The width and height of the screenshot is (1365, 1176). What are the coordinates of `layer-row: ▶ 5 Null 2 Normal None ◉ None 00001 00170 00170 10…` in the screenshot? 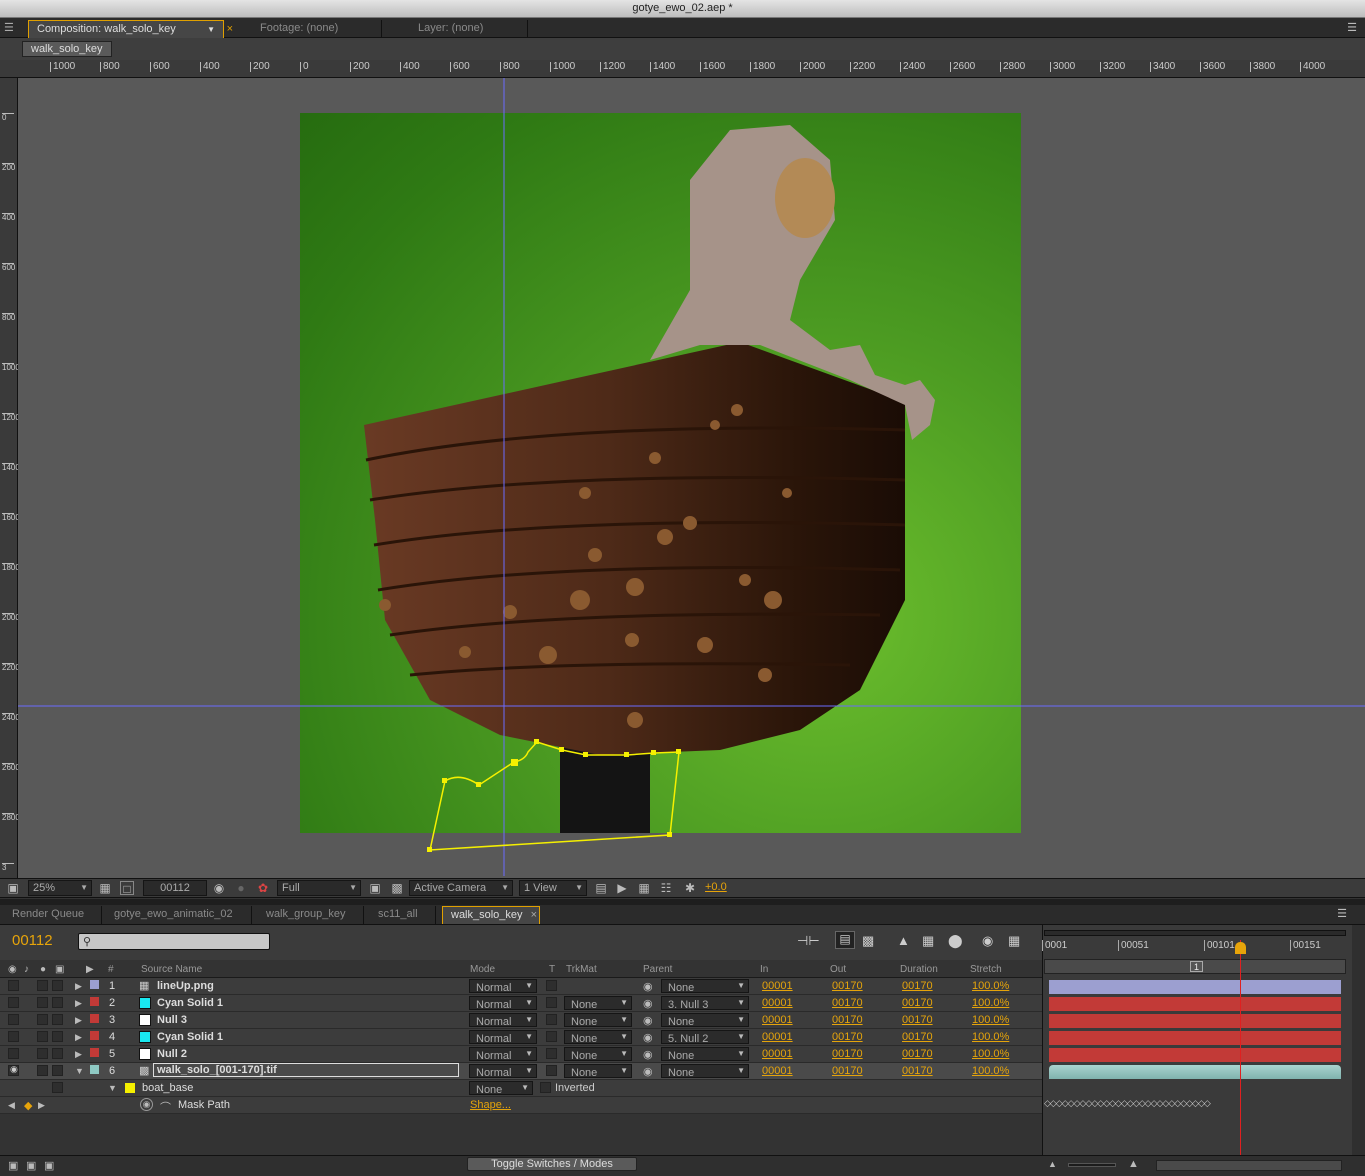 It's located at (521, 1054).